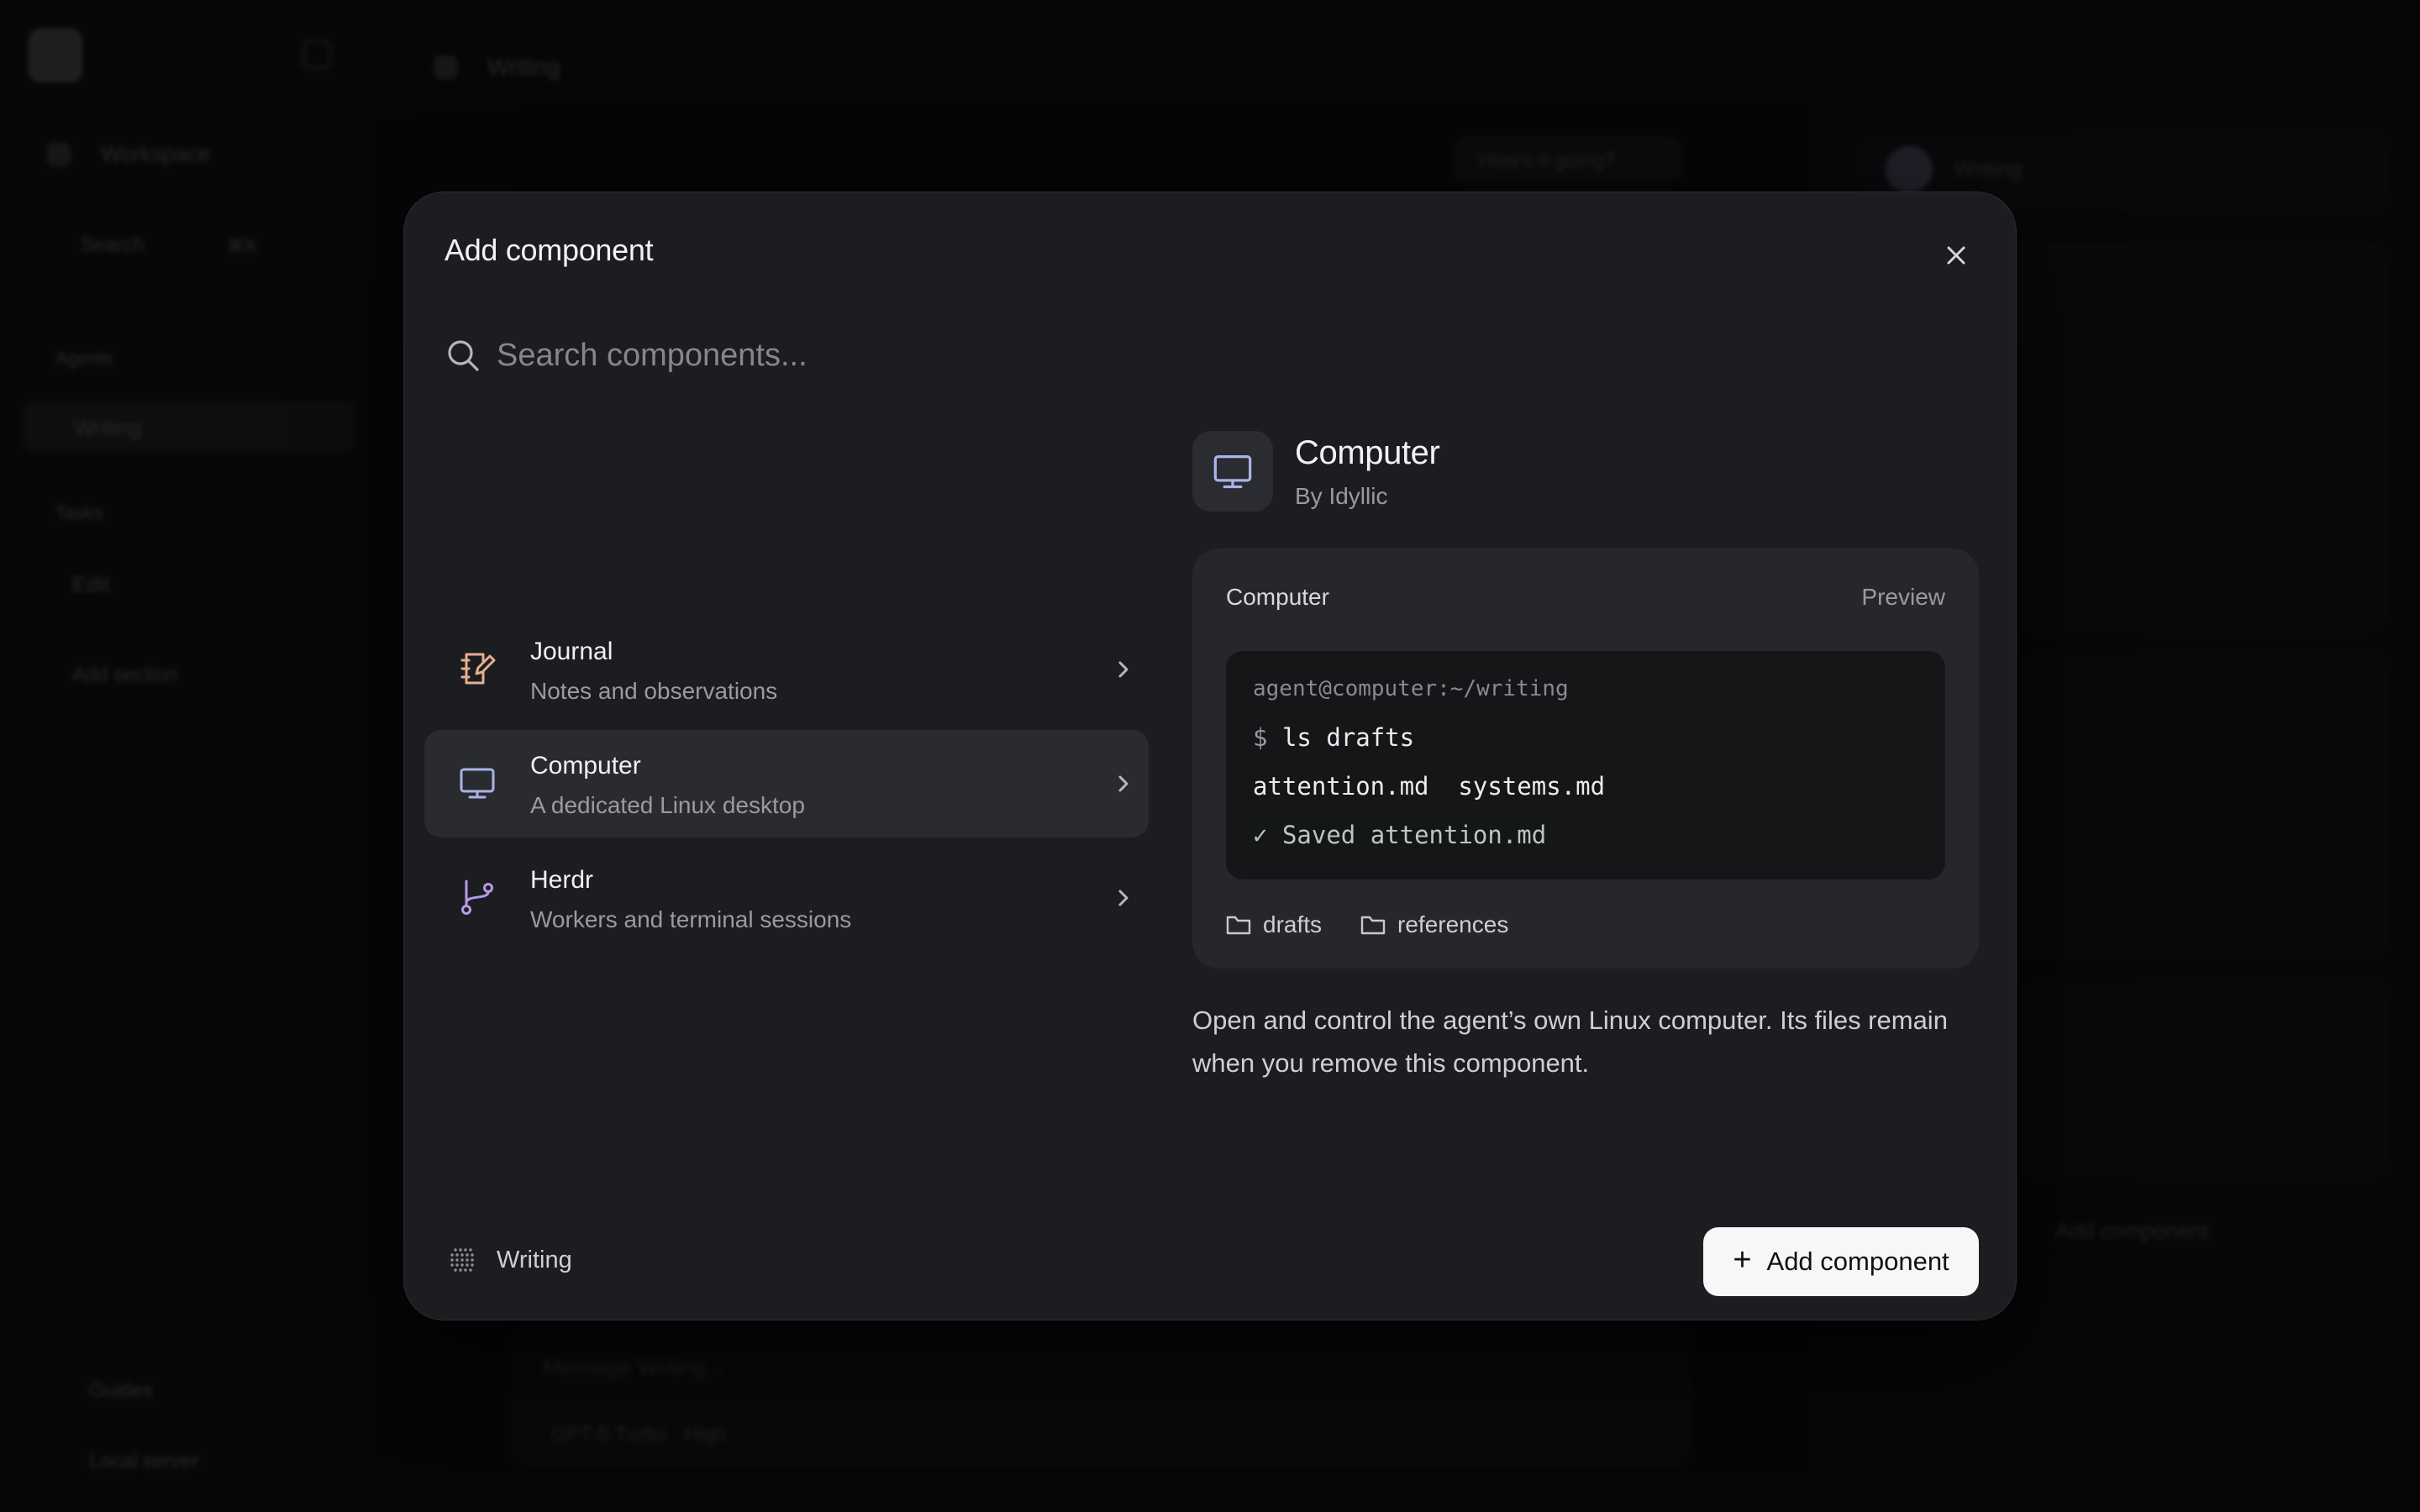 Image resolution: width=2420 pixels, height=1512 pixels. I want to click on component-search, so click(1211, 380).